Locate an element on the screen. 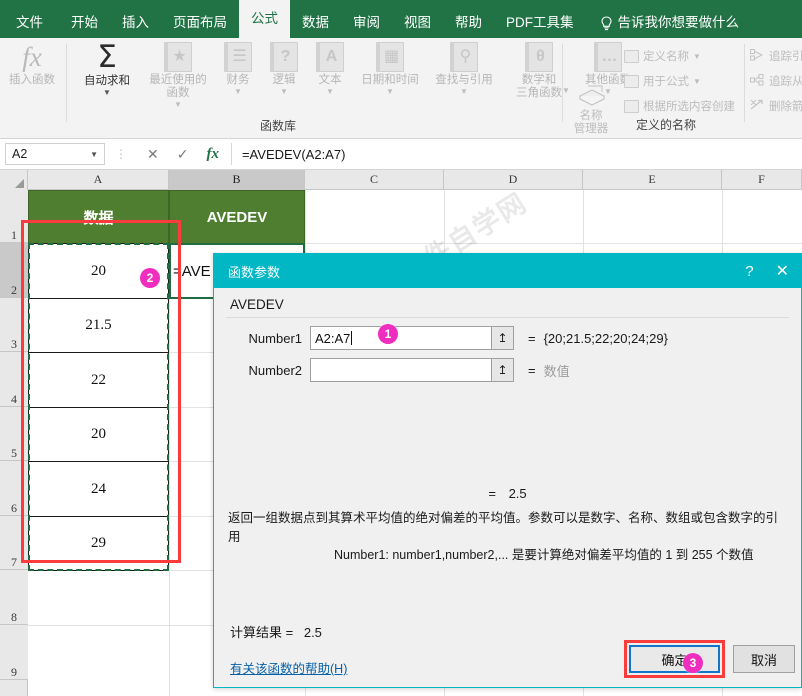  math-trig-label: 数学和 三角函数 is located at coordinates (539, 86).